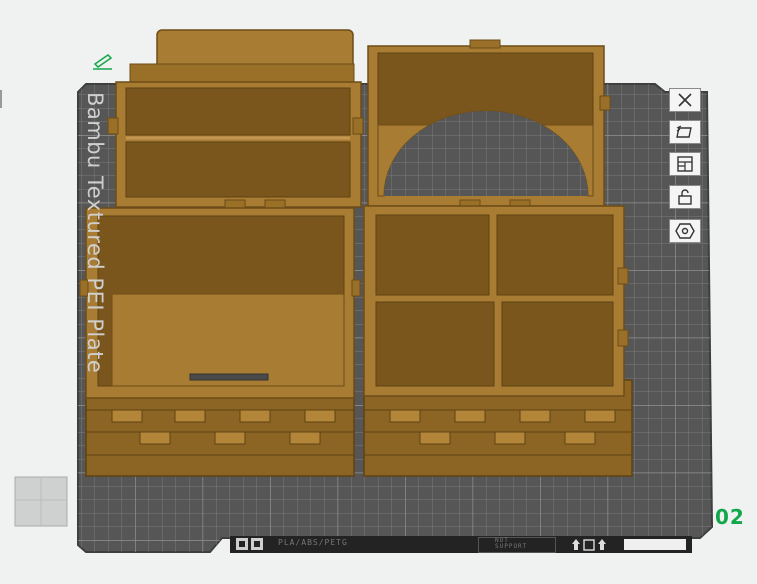 Image resolution: width=757 pixels, height=584 pixels. I want to click on auto-arrange-icon, so click(685, 132).